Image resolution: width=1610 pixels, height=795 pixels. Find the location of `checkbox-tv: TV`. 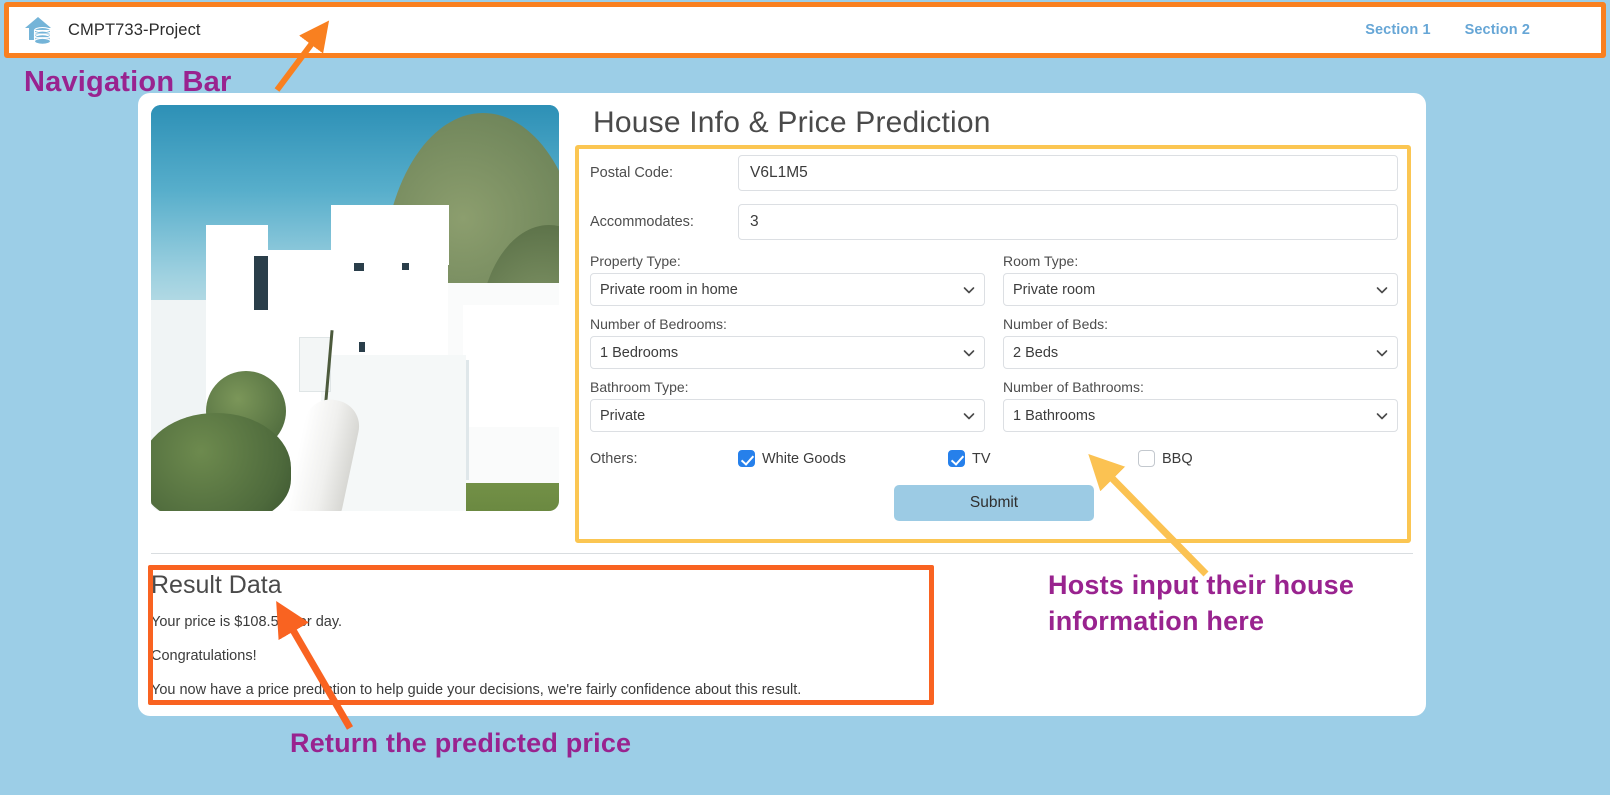

checkbox-tv: TV is located at coordinates (1043, 458).